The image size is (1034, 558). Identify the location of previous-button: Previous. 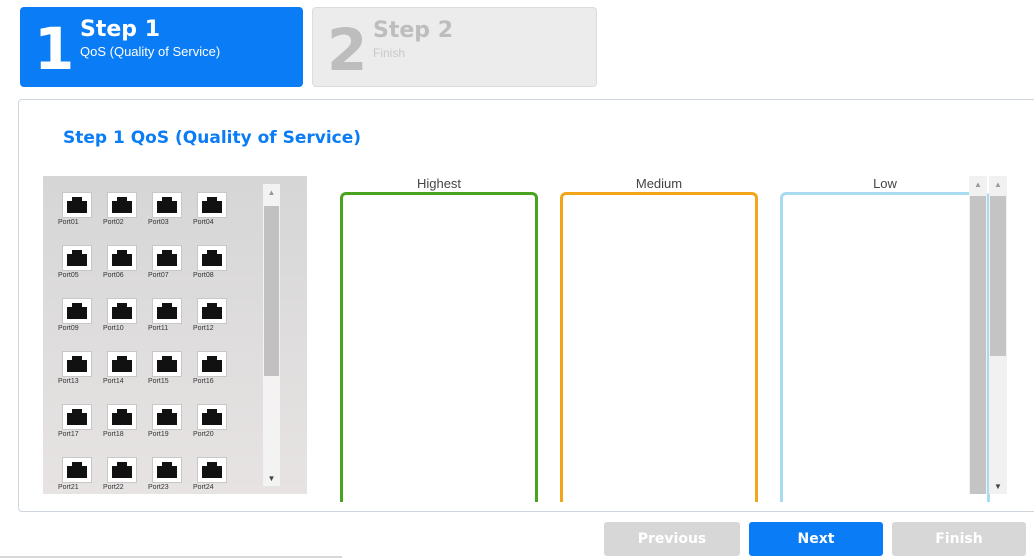
(672, 539).